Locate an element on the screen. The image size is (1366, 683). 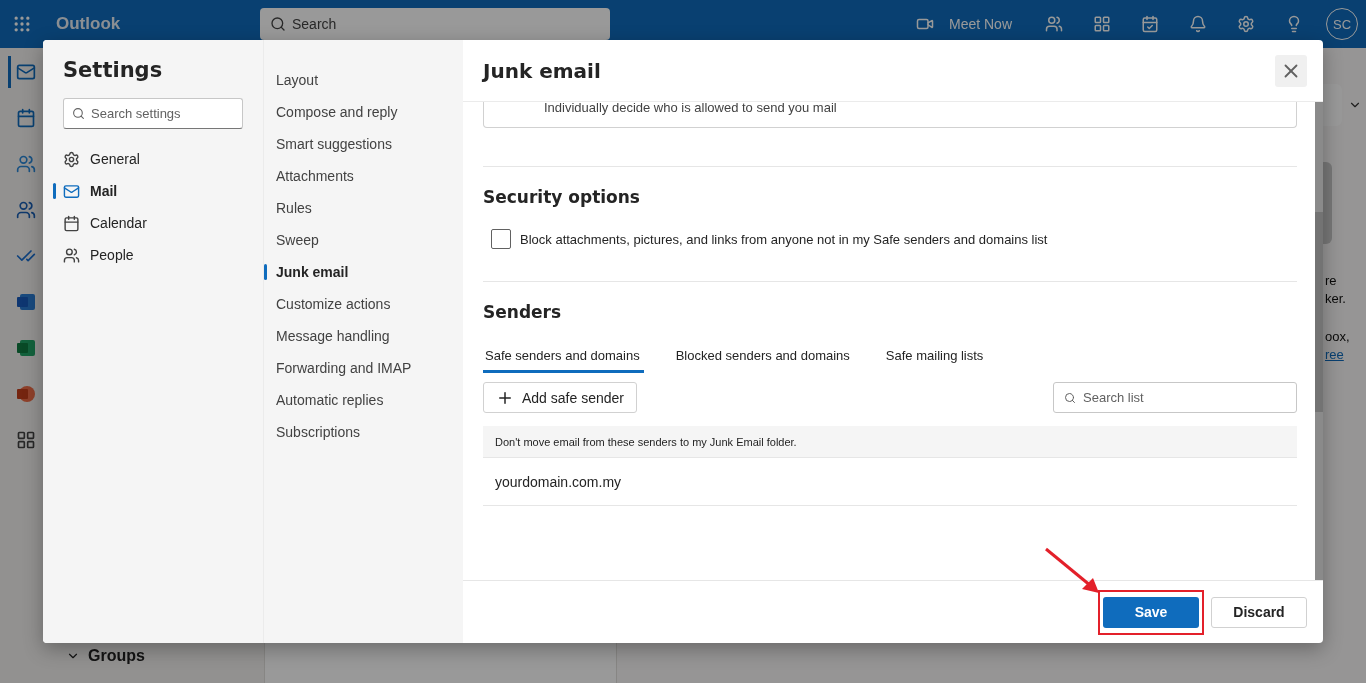
info-bar: Don't move email from these senders to my Junk Email folder. is located at coordinates (890, 442).